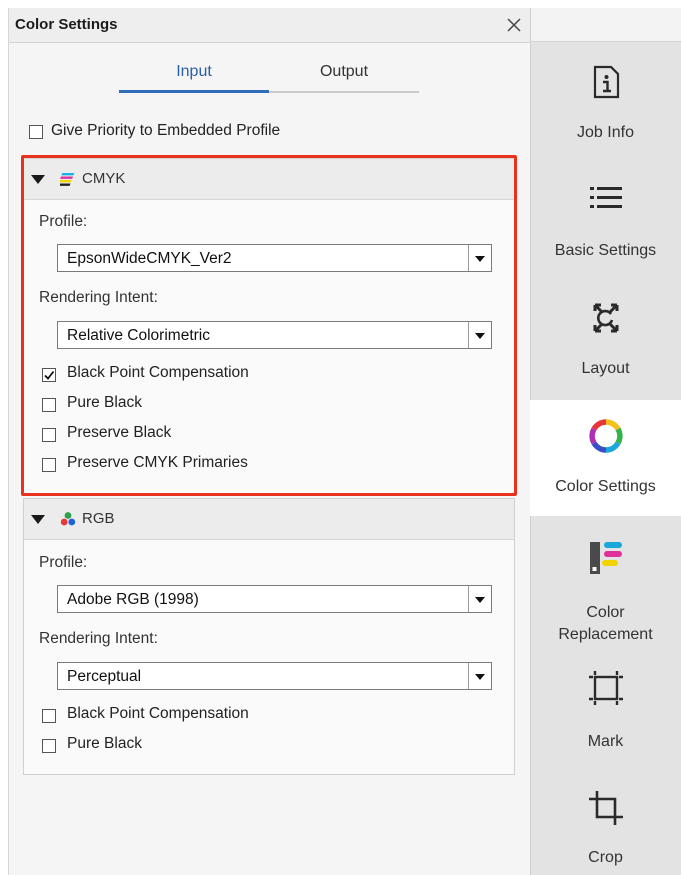 The height and width of the screenshot is (875, 681). Describe the element at coordinates (98, 297) in the screenshot. I see `cmyk-intent-label: Rendering Intent:` at that location.